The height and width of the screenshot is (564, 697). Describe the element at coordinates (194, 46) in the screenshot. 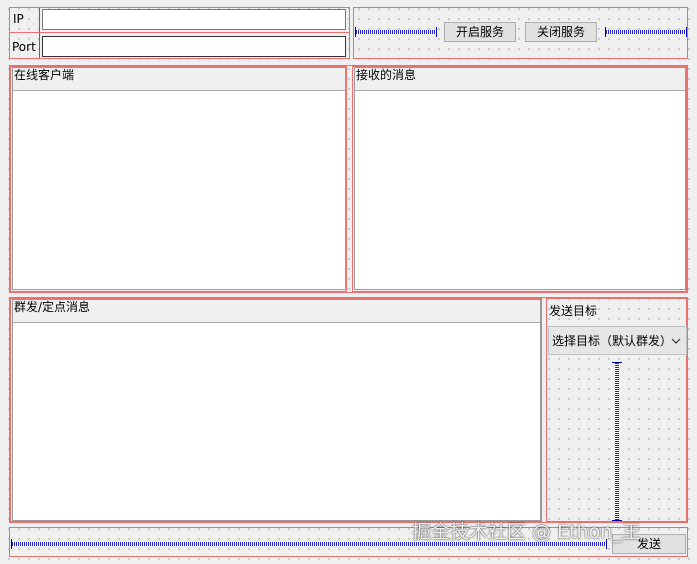

I see `port-input` at that location.